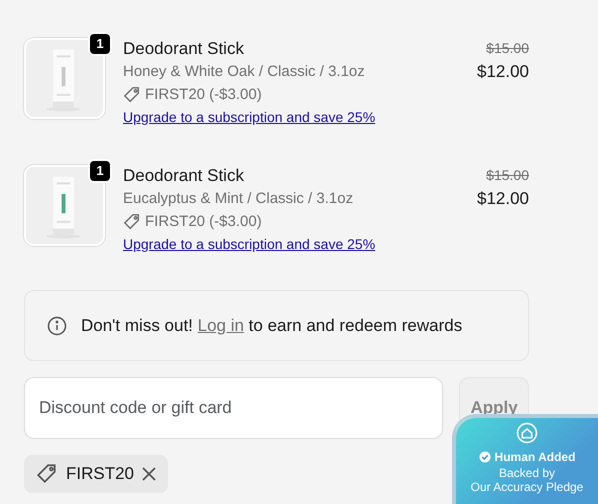 Image resolution: width=598 pixels, height=504 pixels. Describe the element at coordinates (57, 326) in the screenshot. I see `info-icon` at that location.